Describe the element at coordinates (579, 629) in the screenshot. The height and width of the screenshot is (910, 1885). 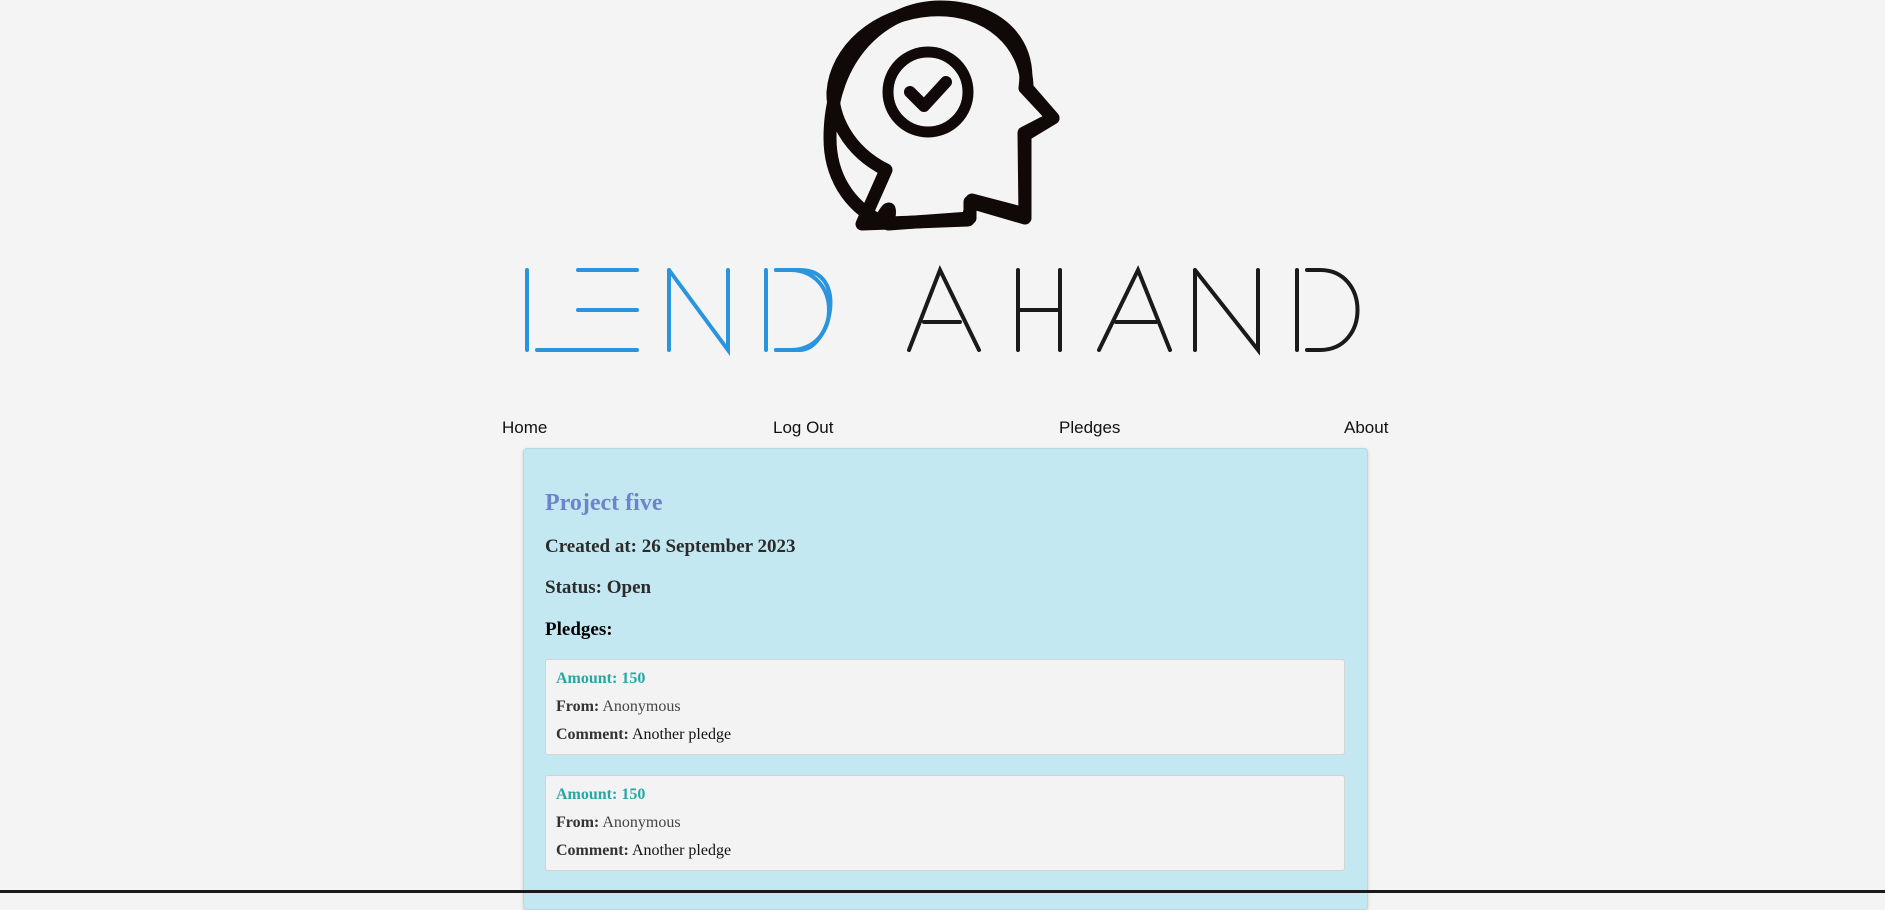
I see `pledges-heading: Pledges:` at that location.